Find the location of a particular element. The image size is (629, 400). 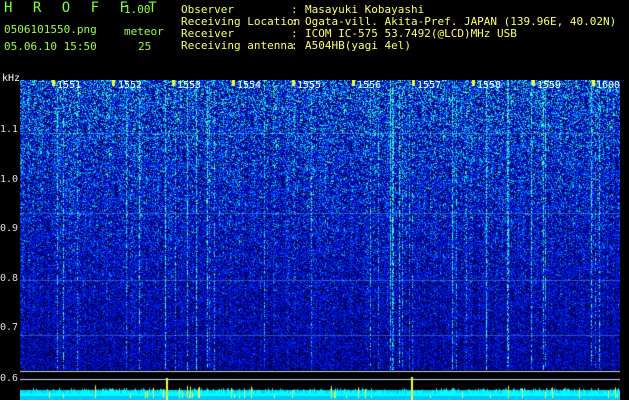

app-version: 1.00 is located at coordinates (137, 9).